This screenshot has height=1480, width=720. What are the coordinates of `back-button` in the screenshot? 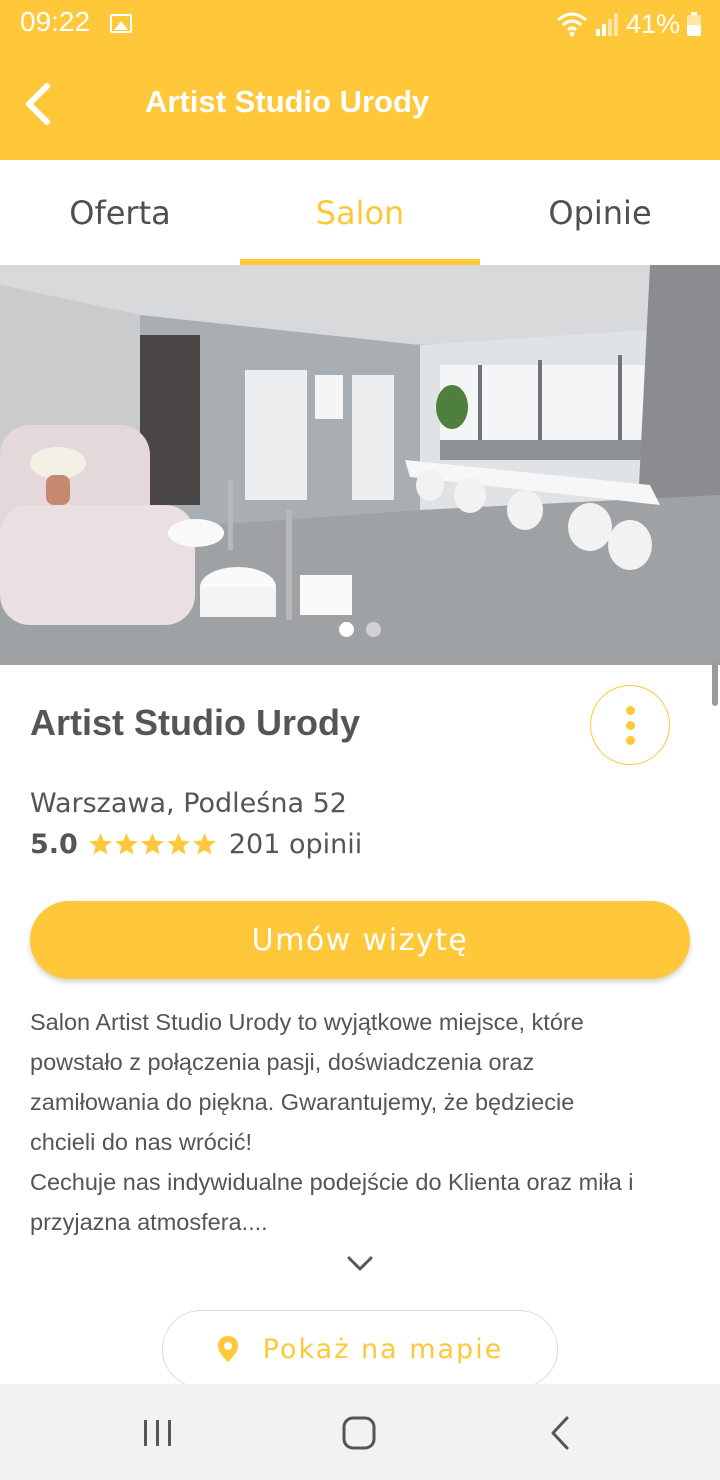 It's located at (38, 104).